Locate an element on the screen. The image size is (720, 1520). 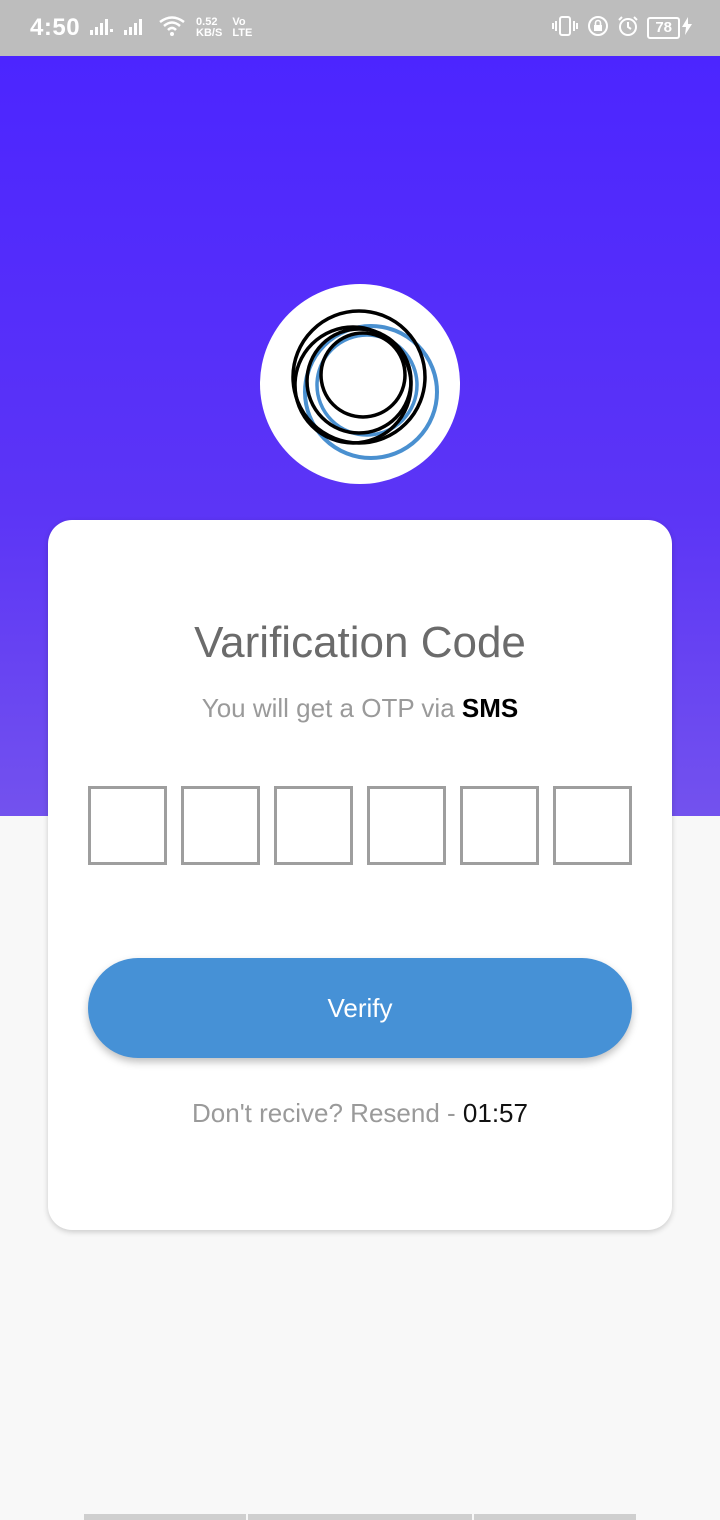
vibrate-icon is located at coordinates (565, 28).